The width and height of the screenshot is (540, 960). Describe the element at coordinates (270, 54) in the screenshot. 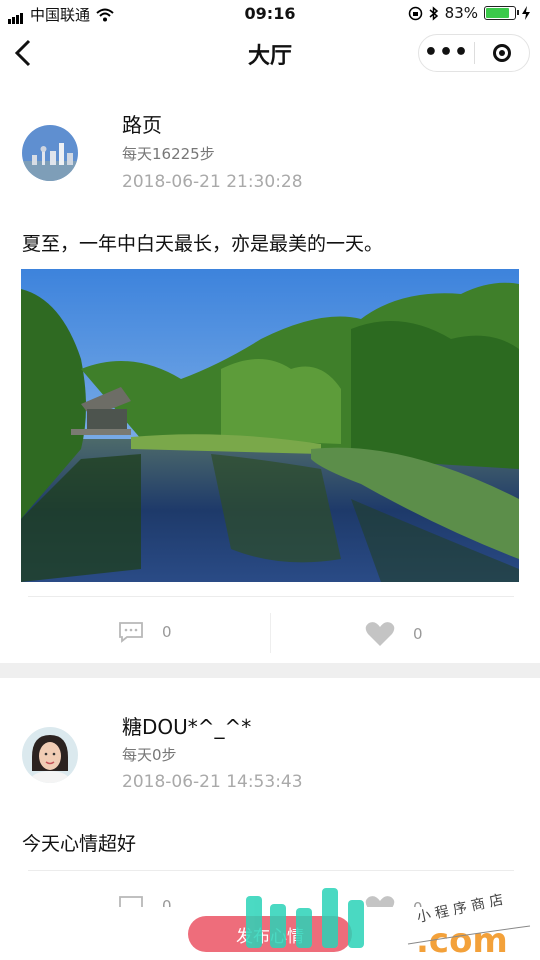

I see `navigation-bar: 大厅 •••` at that location.